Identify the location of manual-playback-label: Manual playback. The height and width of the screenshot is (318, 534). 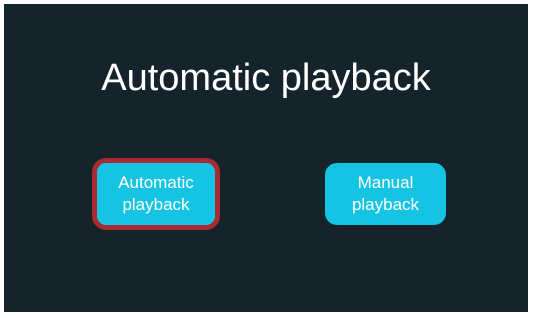
(385, 193).